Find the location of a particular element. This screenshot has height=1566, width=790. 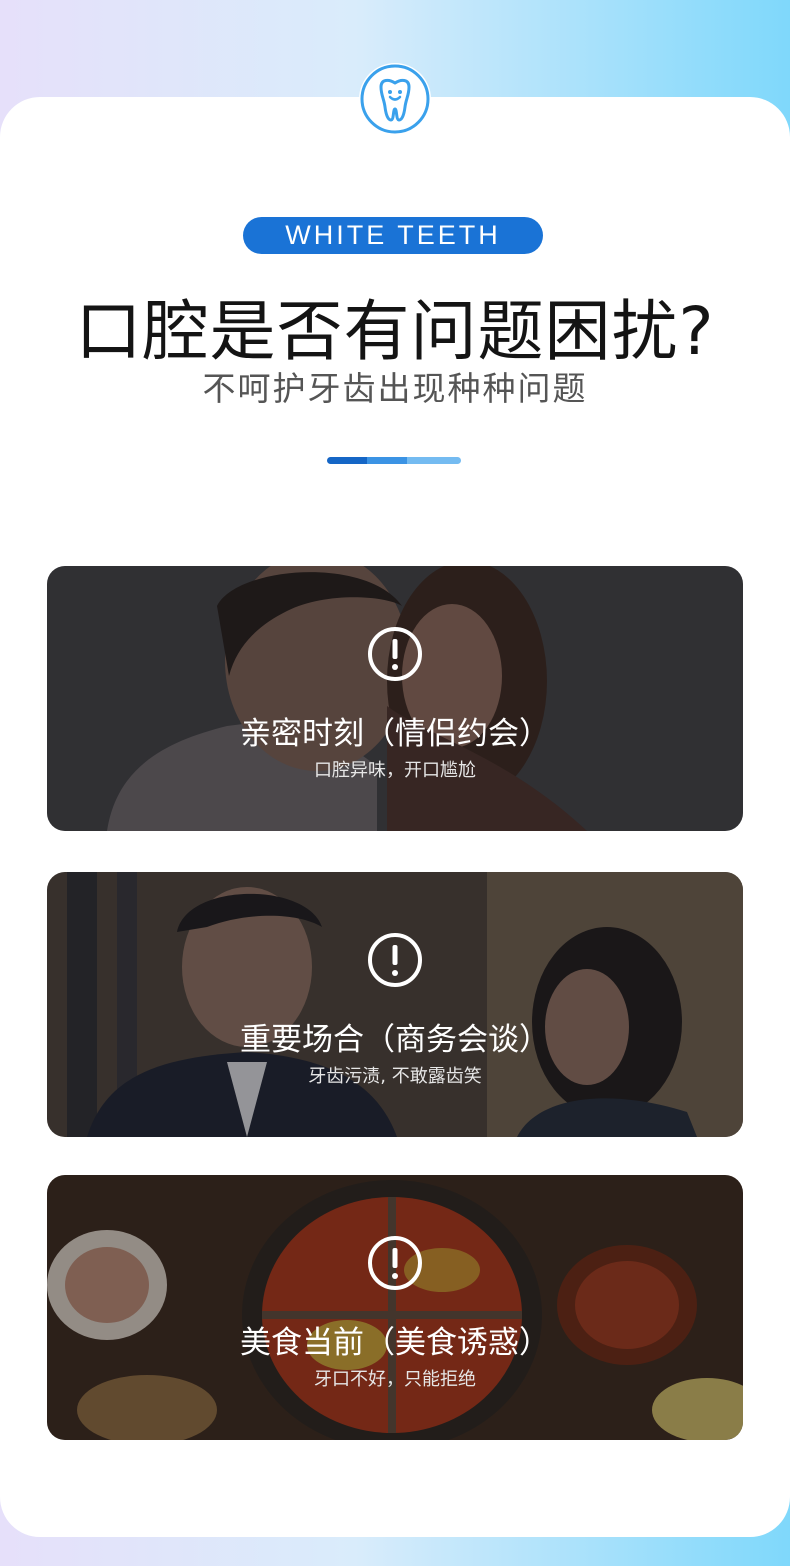

page-subtitle: 不呵护牙齿出现种种问题 is located at coordinates (395, 388).